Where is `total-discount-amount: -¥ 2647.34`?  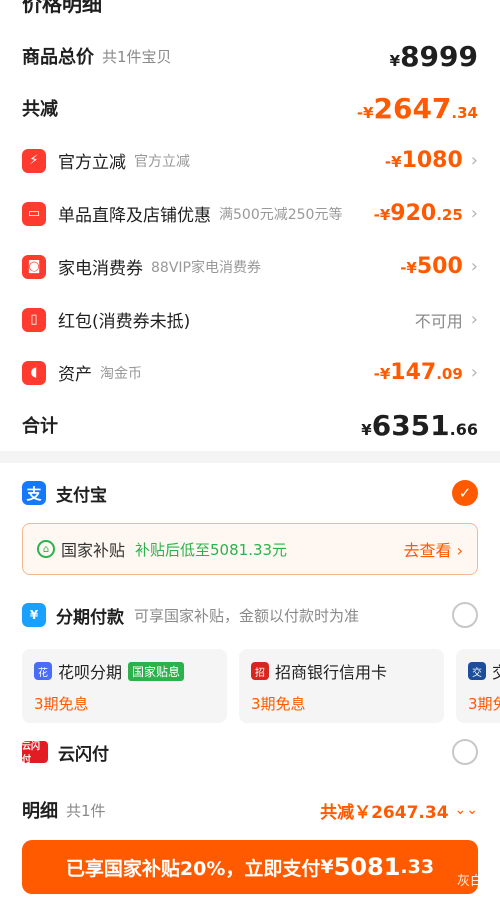 total-discount-amount: -¥ 2647.34 is located at coordinates (417, 108).